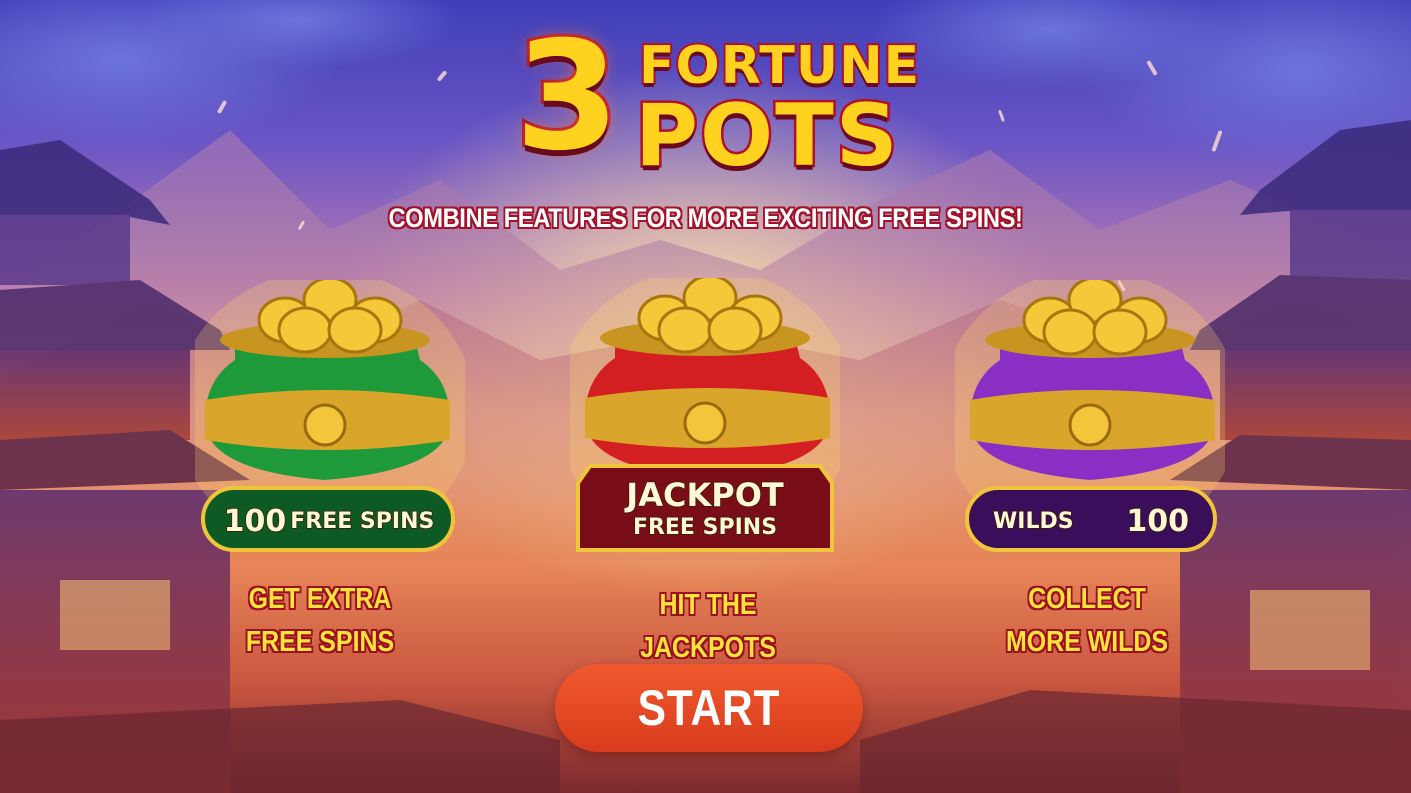 This screenshot has width=1411, height=793. What do you see at coordinates (330, 420) in the screenshot?
I see `green-pot: 100 FREE SPINS` at bounding box center [330, 420].